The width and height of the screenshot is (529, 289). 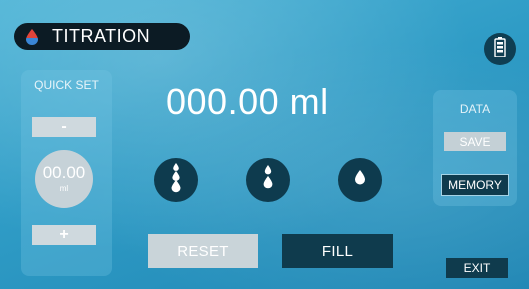 I want to click on battery-icon, so click(x=500, y=49).